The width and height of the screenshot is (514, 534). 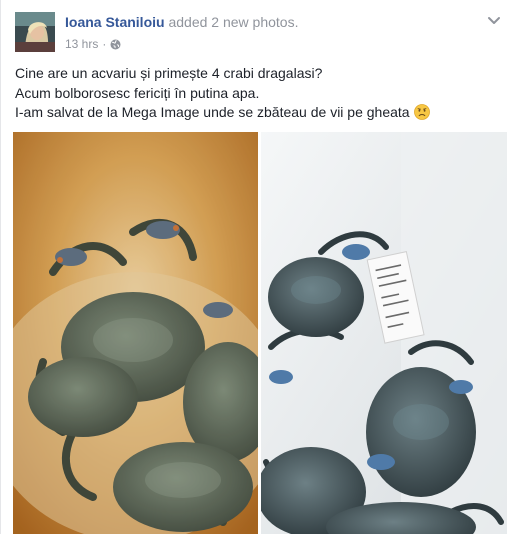 I want to click on author-name: Ioana Staniloiu, so click(x=115, y=22).